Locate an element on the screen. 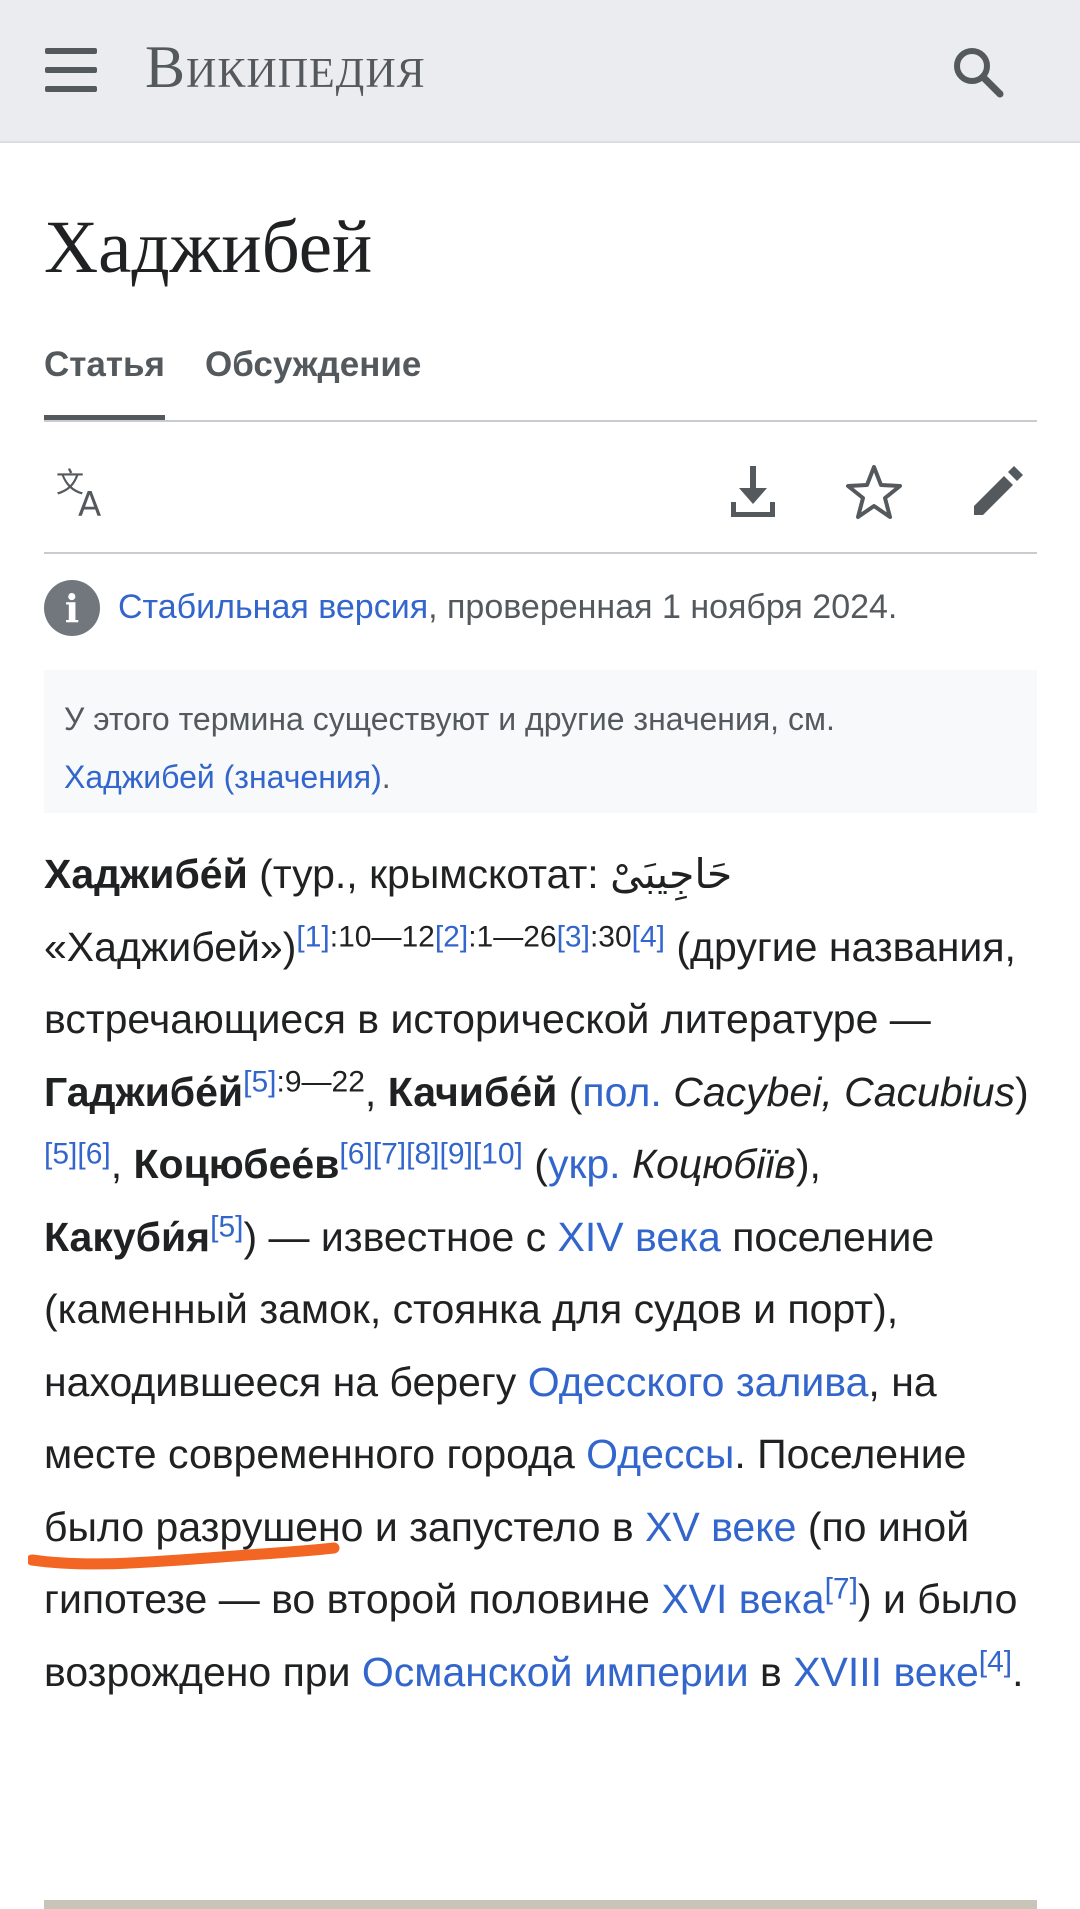  link-ottoman-empire: Османской империи is located at coordinates (555, 1672).